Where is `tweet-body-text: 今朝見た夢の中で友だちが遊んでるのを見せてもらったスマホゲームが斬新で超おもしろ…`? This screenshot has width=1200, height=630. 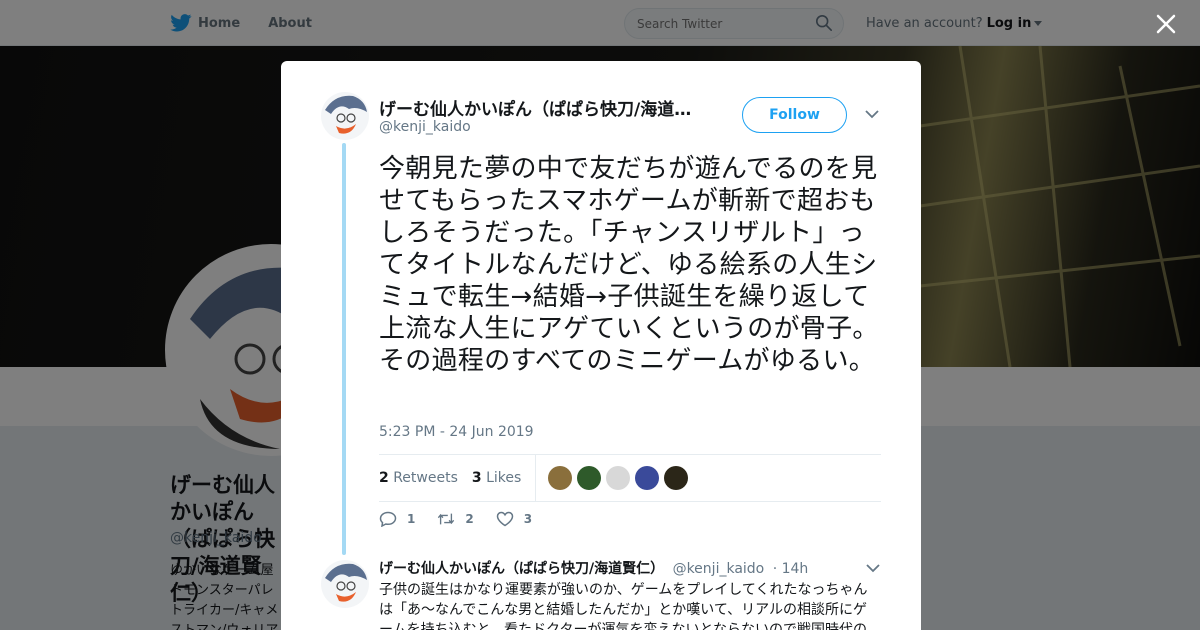
tweet-body-text: 今朝見た夢の中で友だちが遊んでるのを見せてもらったスマホゲームが斬新で超おもしろ… is located at coordinates (629, 265).